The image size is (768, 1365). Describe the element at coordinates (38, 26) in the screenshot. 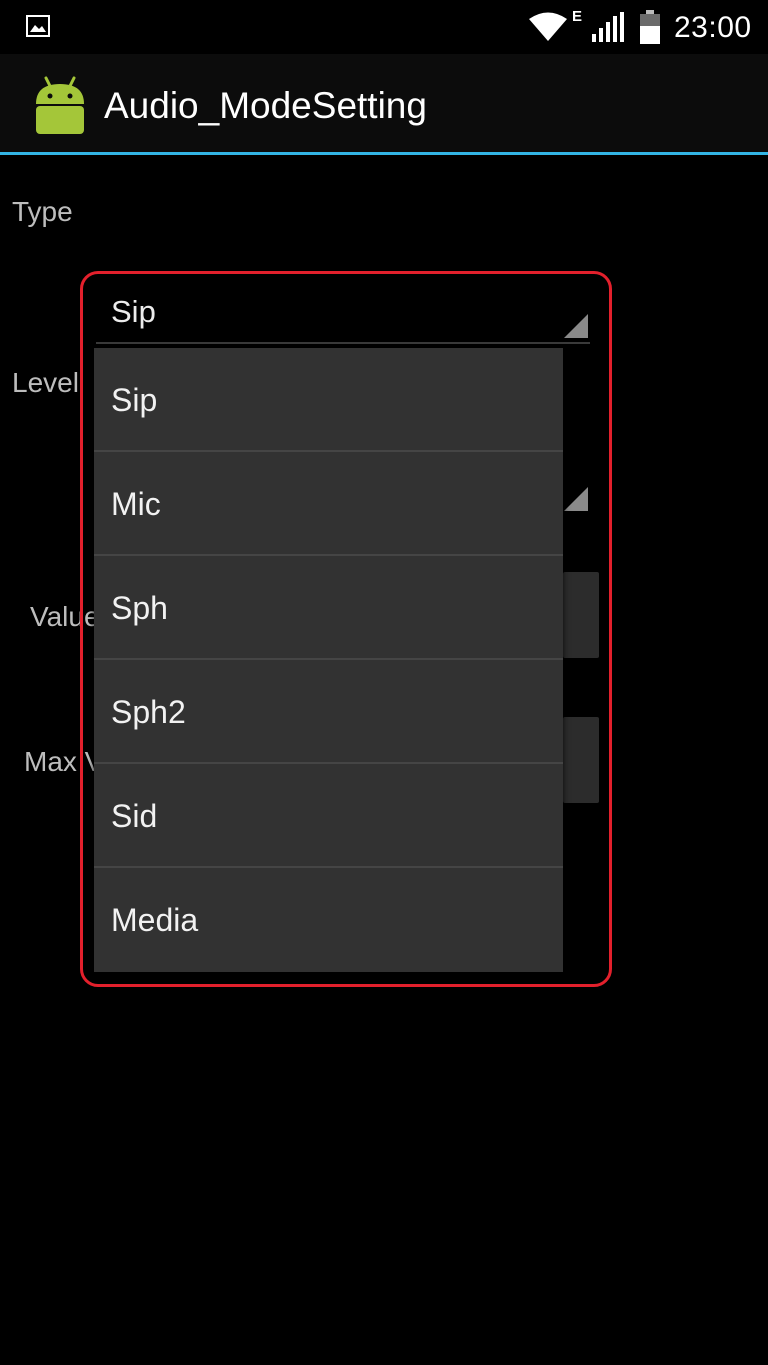

I see `image-icon` at that location.